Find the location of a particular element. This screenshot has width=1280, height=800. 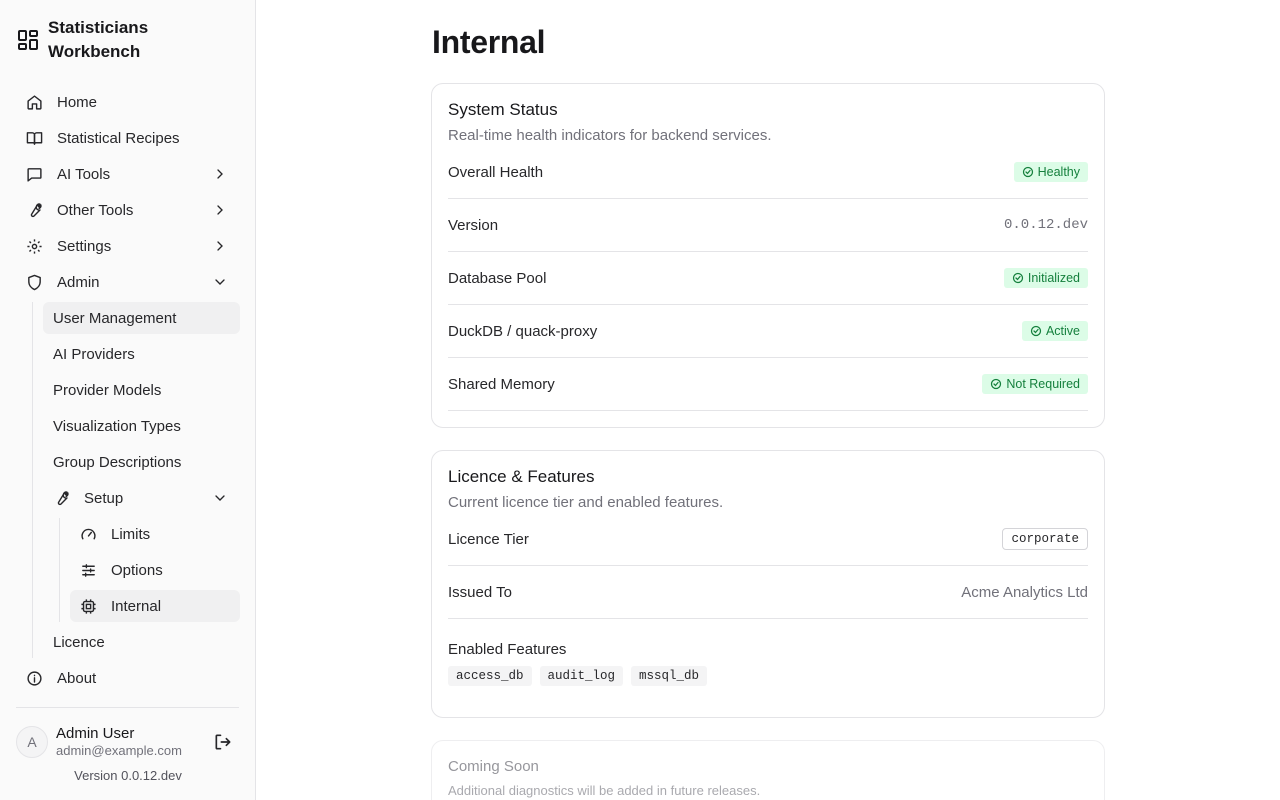

sidebar-item-group-descriptions: Group Descriptions is located at coordinates (141, 462).